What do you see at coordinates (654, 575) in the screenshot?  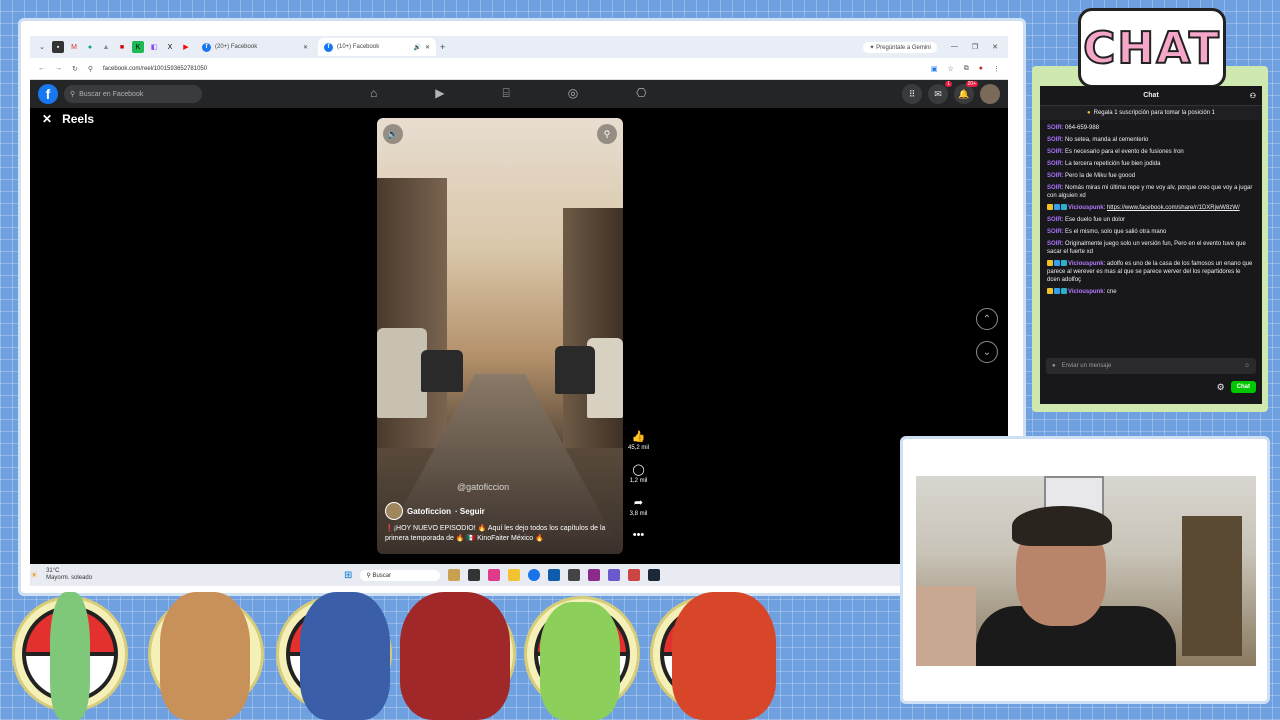 I see `steam-icon` at bounding box center [654, 575].